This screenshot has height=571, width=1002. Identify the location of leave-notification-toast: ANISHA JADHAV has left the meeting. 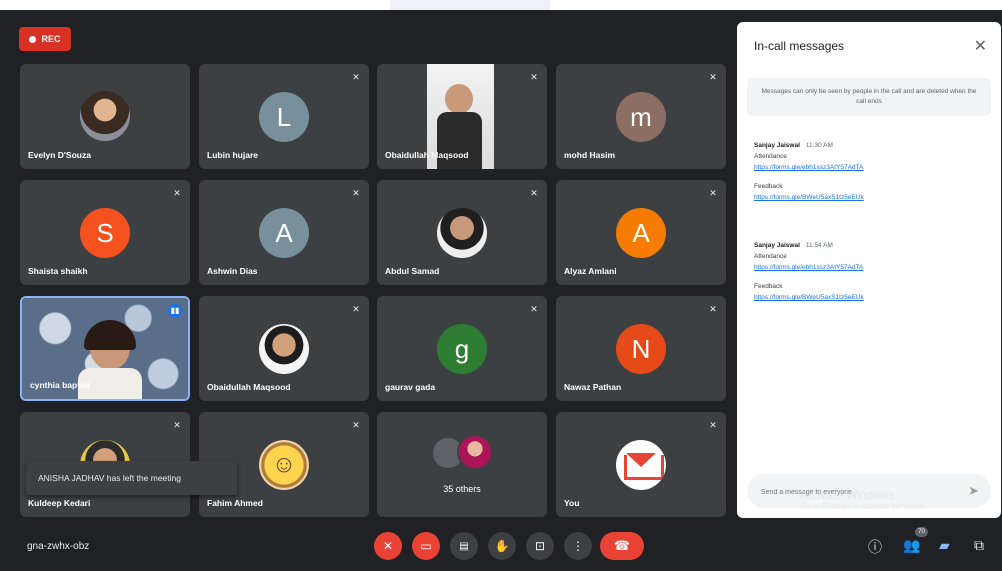
(131, 478).